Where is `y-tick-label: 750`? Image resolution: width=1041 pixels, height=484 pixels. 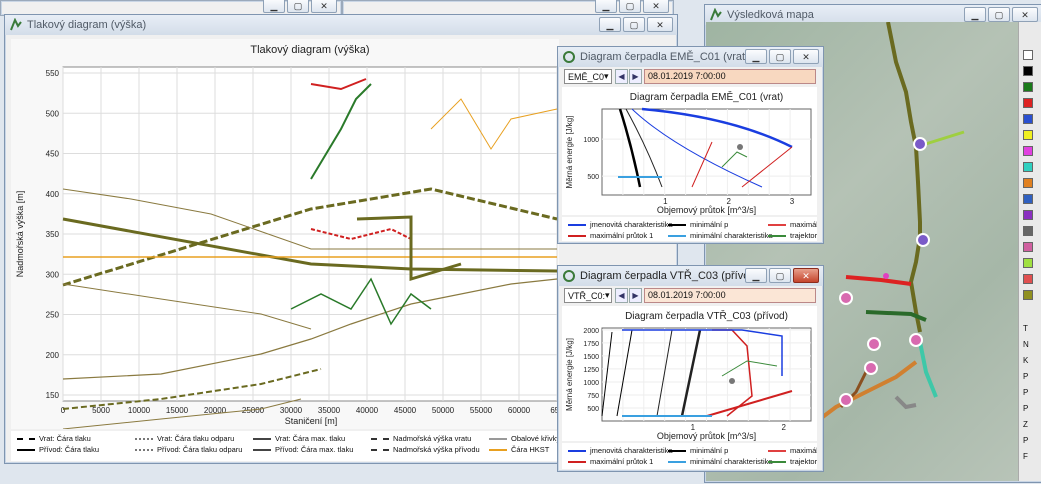
y-tick-label: 750 is located at coordinates (593, 396).